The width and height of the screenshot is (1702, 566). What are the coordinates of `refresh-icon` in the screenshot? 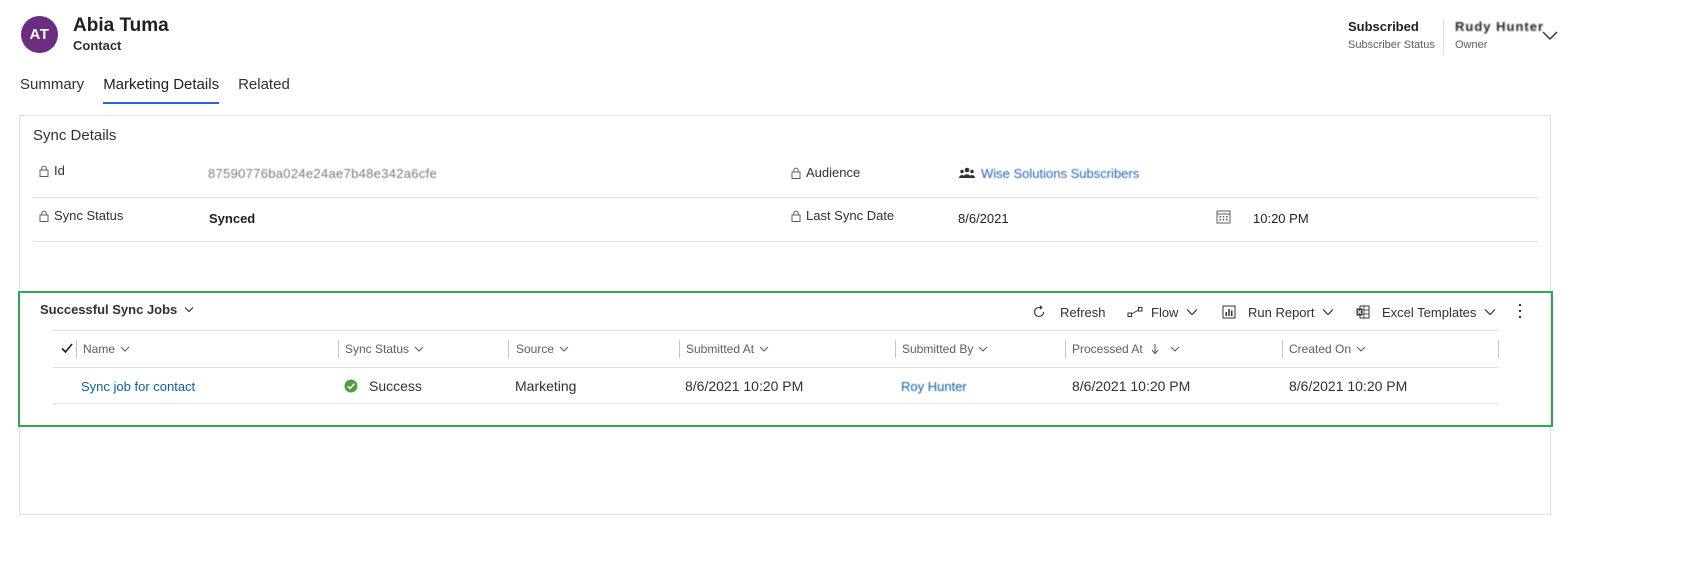 It's located at (1039, 311).